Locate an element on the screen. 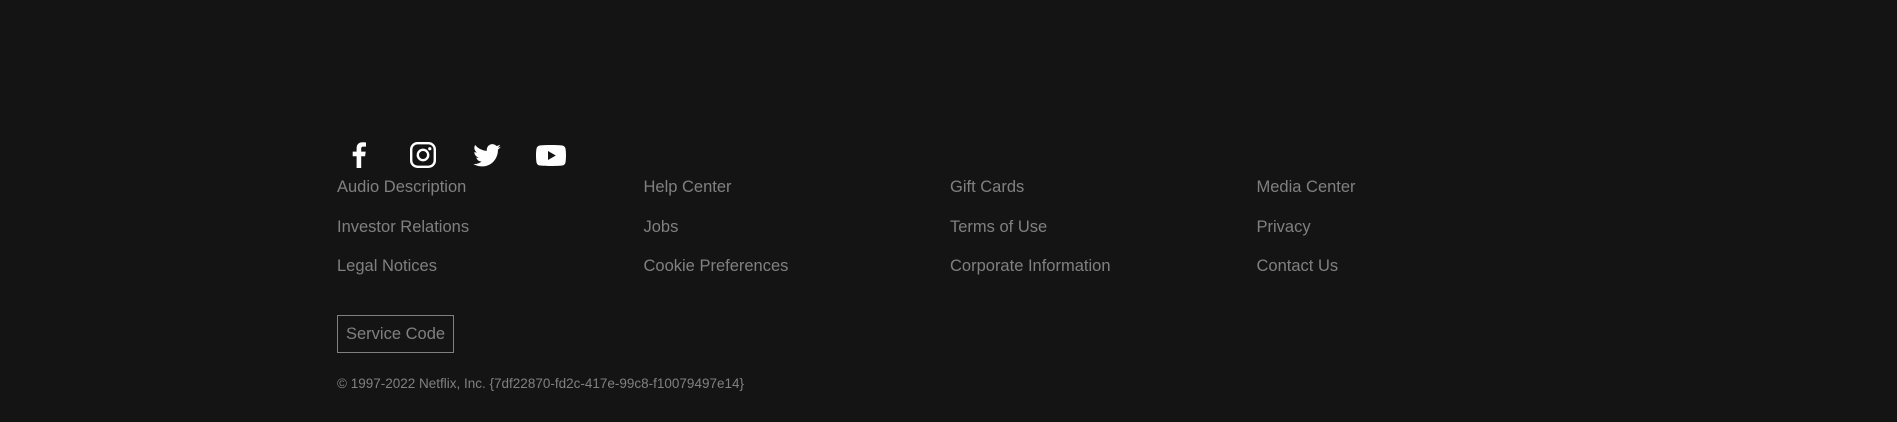  link-jobs: Jobs is located at coordinates (797, 227).